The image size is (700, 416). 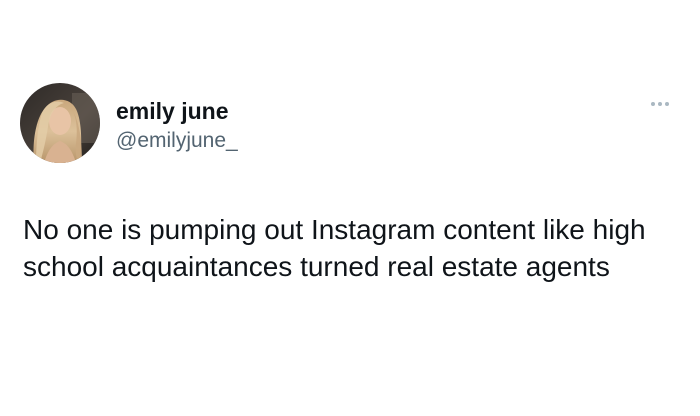 I want to click on author-names: emily june @emilyjune_, so click(x=177, y=125).